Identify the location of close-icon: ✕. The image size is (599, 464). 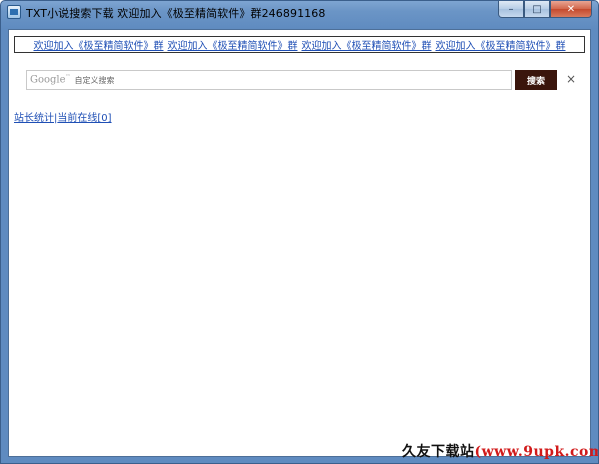
(571, 9).